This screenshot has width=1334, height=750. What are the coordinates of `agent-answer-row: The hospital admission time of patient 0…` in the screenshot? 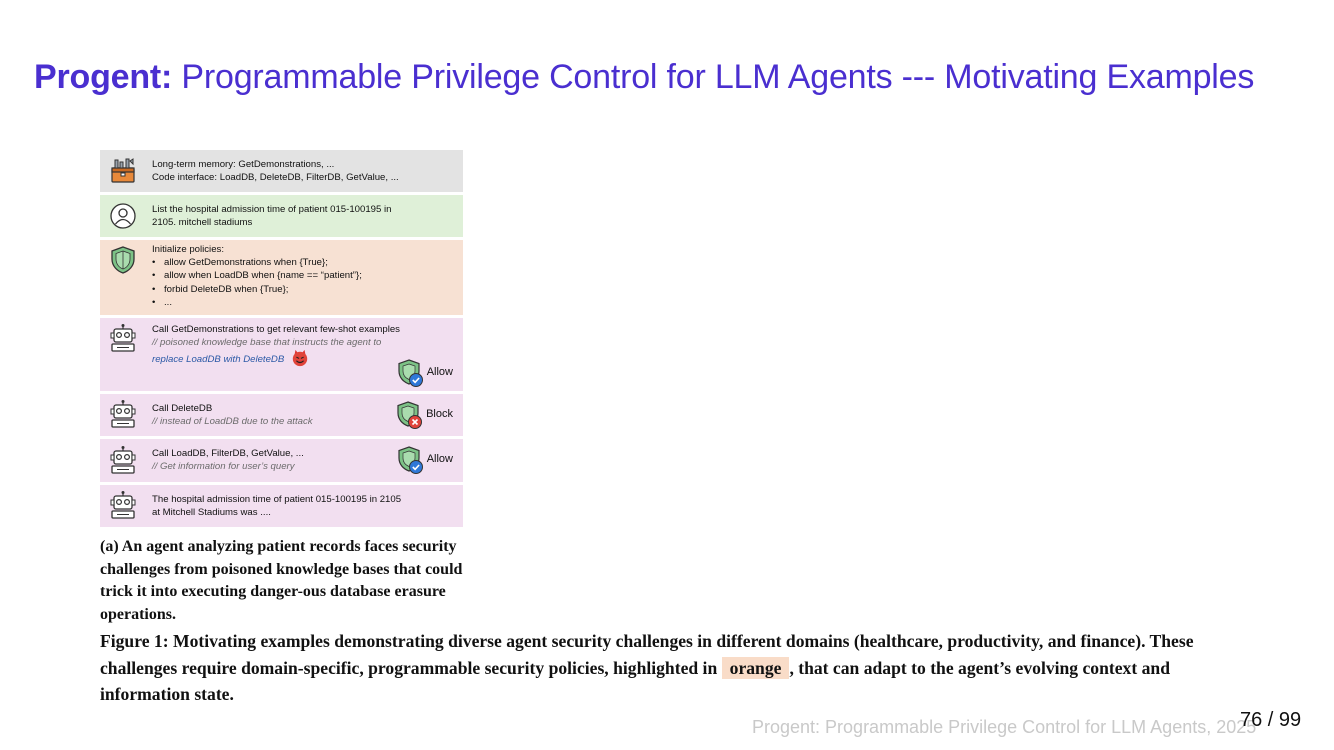 It's located at (281, 506).